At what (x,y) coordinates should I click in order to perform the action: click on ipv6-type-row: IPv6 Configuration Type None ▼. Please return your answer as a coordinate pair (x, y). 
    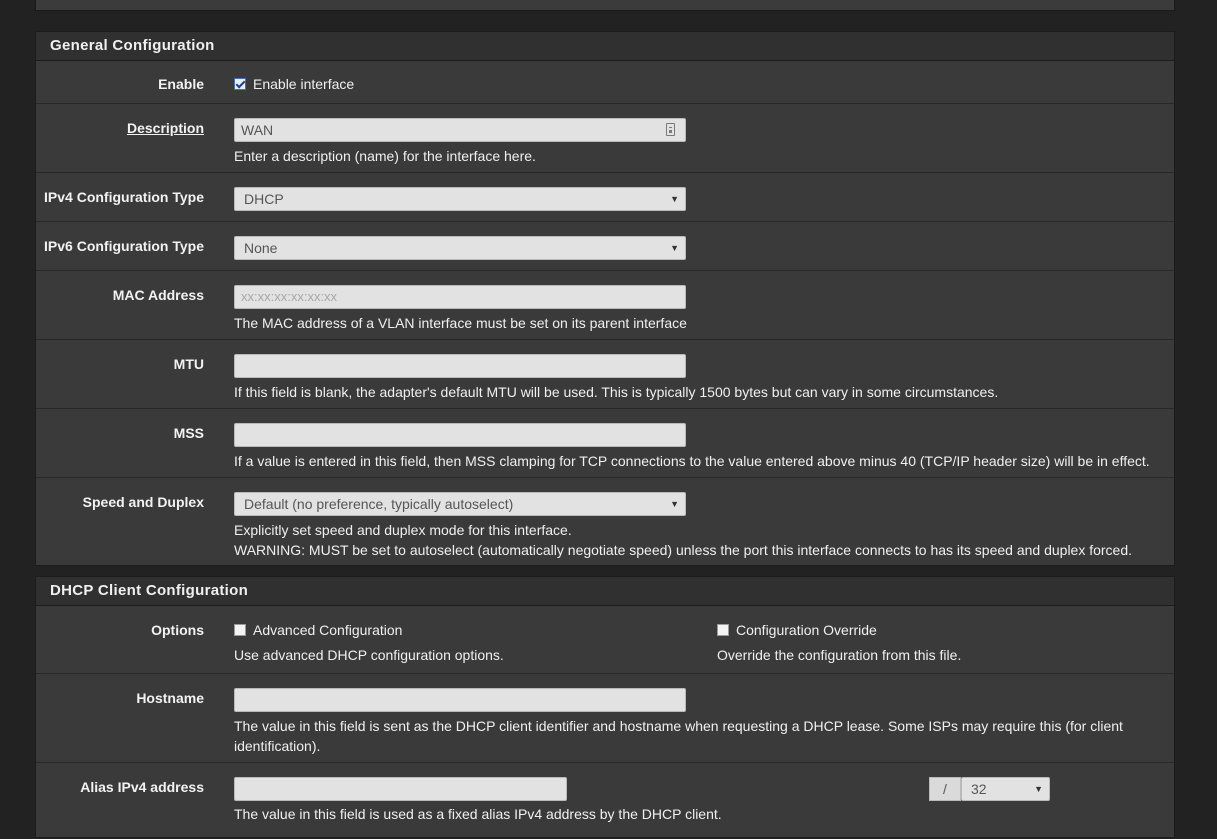
    Looking at the image, I should click on (605, 246).